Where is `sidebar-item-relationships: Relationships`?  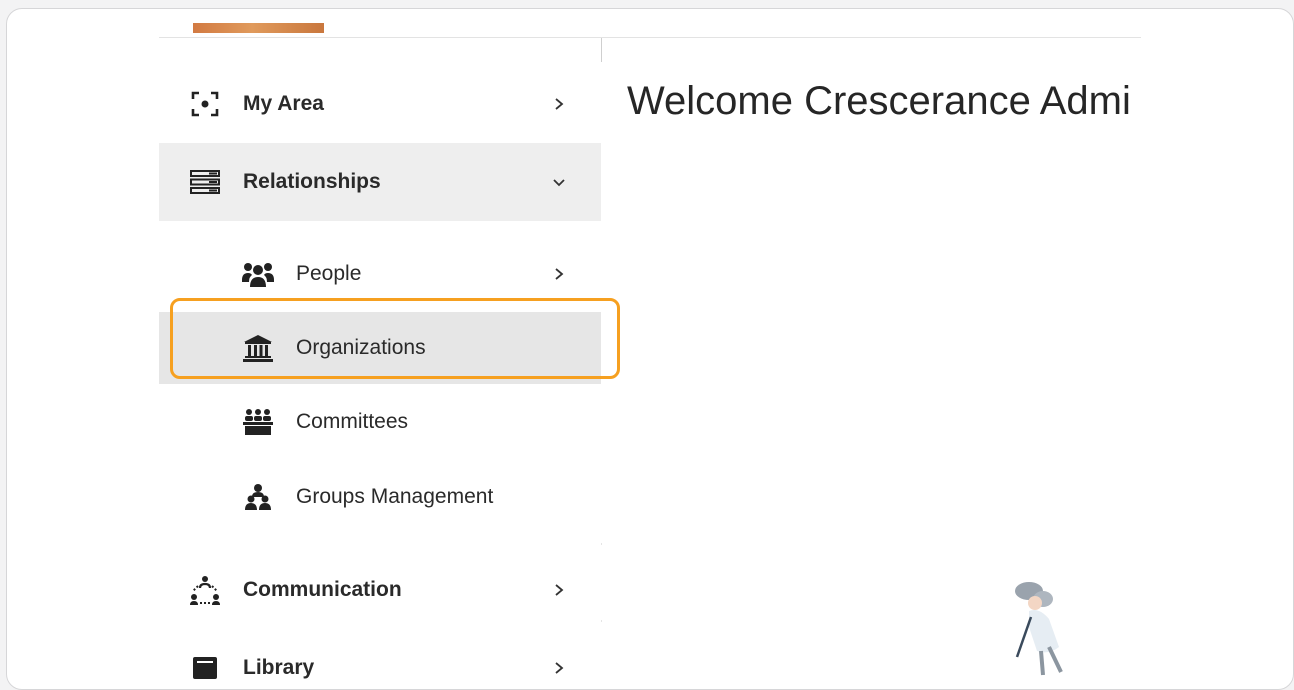 sidebar-item-relationships: Relationships is located at coordinates (380, 182).